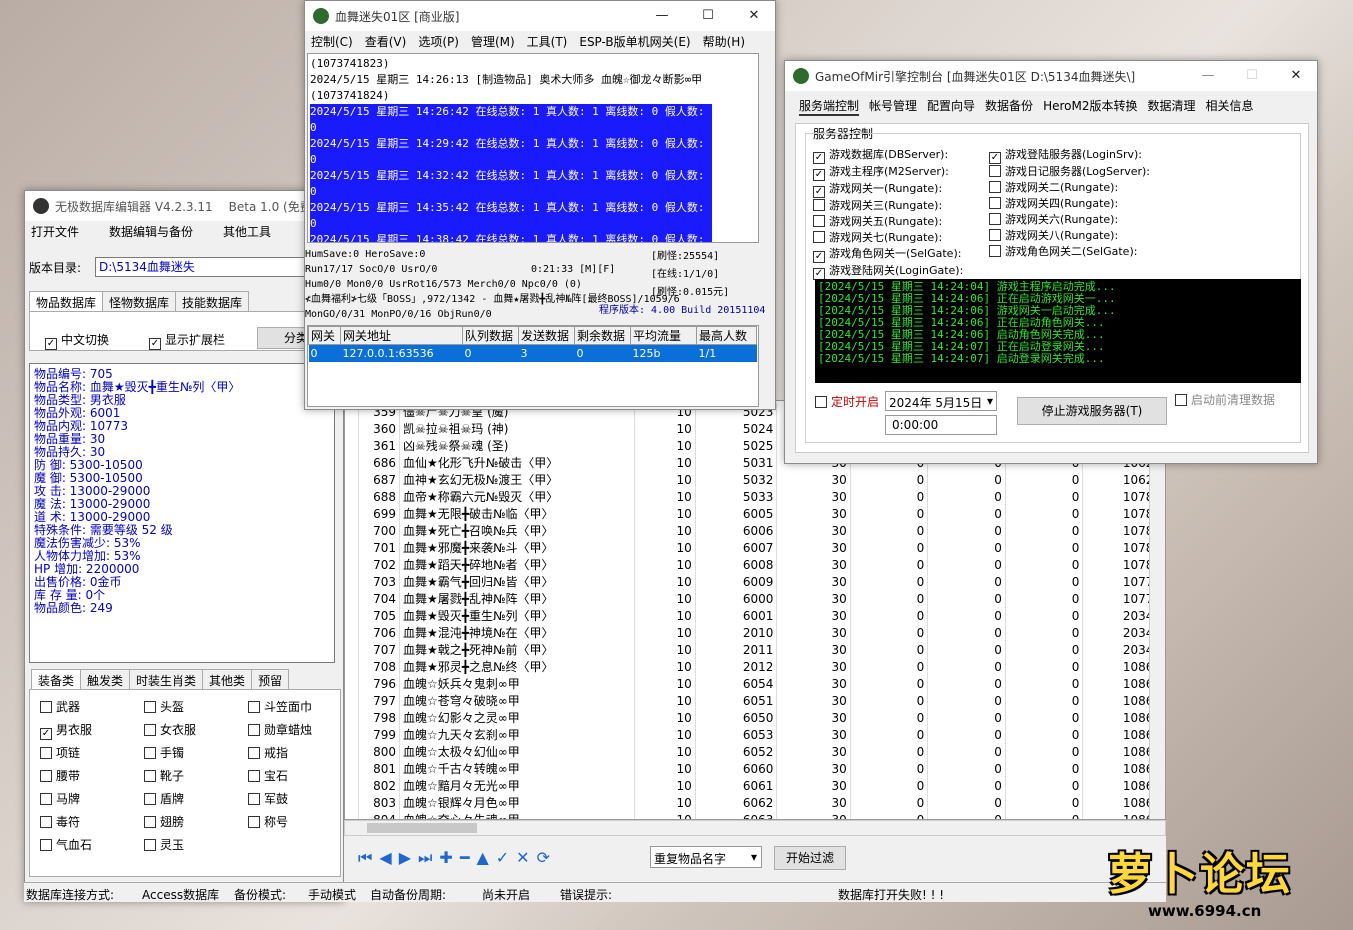 This screenshot has width=1353, height=930. Describe the element at coordinates (888, 238) in the screenshot. I see `server-check: 游戏网关七(Rungate):` at that location.